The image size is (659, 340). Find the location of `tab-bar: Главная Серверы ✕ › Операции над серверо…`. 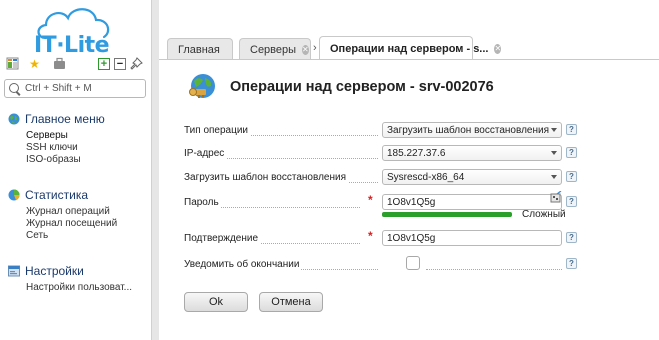

tab-bar: Главная Серверы ✕ › Операции над серверо… is located at coordinates (409, 48).